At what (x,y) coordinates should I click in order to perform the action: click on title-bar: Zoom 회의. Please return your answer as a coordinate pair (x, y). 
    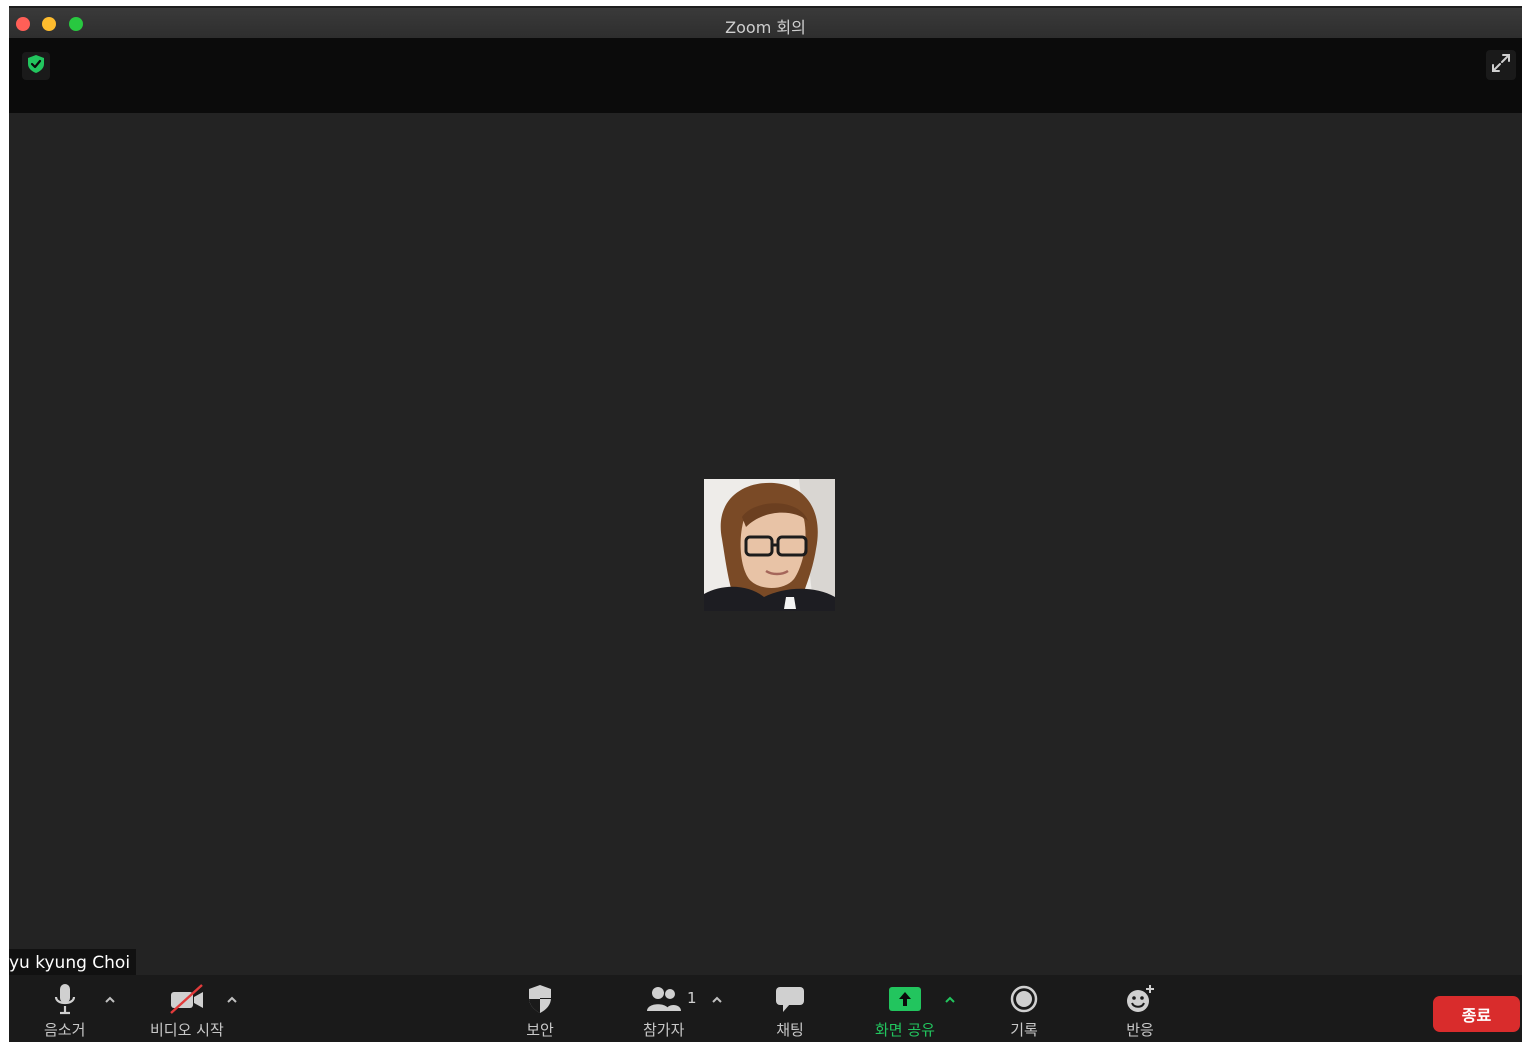
    Looking at the image, I should click on (765, 22).